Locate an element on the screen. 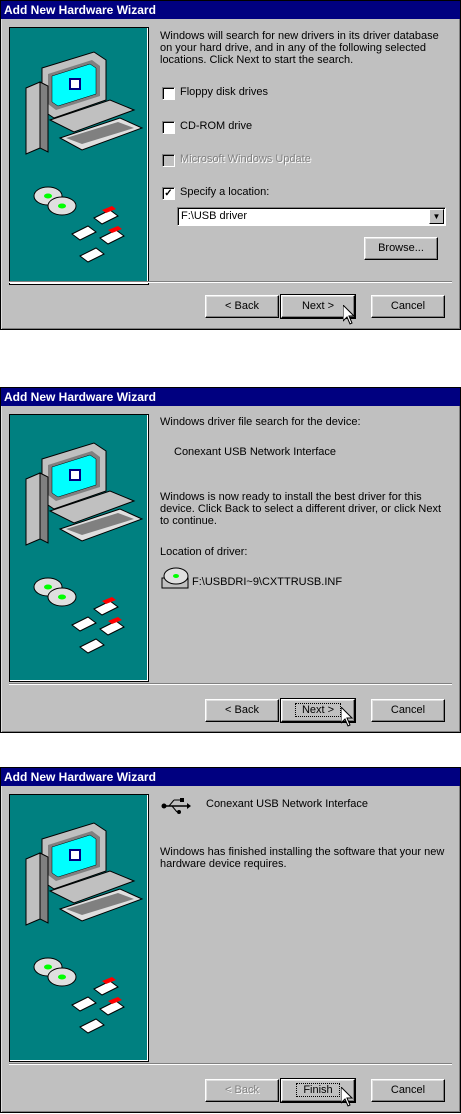  finish-button-label: Finish is located at coordinates (318, 1090).